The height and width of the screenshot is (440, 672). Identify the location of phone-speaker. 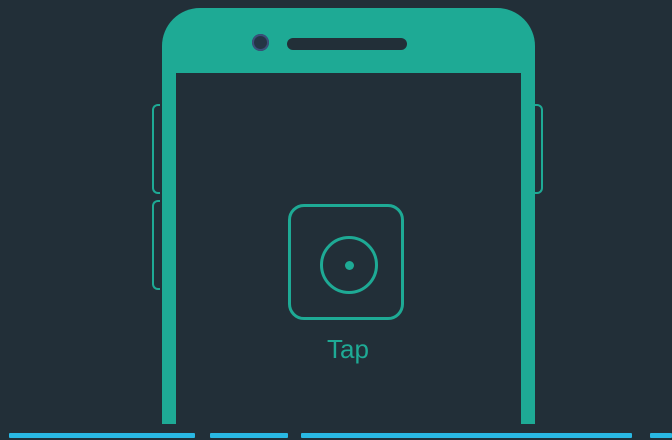
(347, 44).